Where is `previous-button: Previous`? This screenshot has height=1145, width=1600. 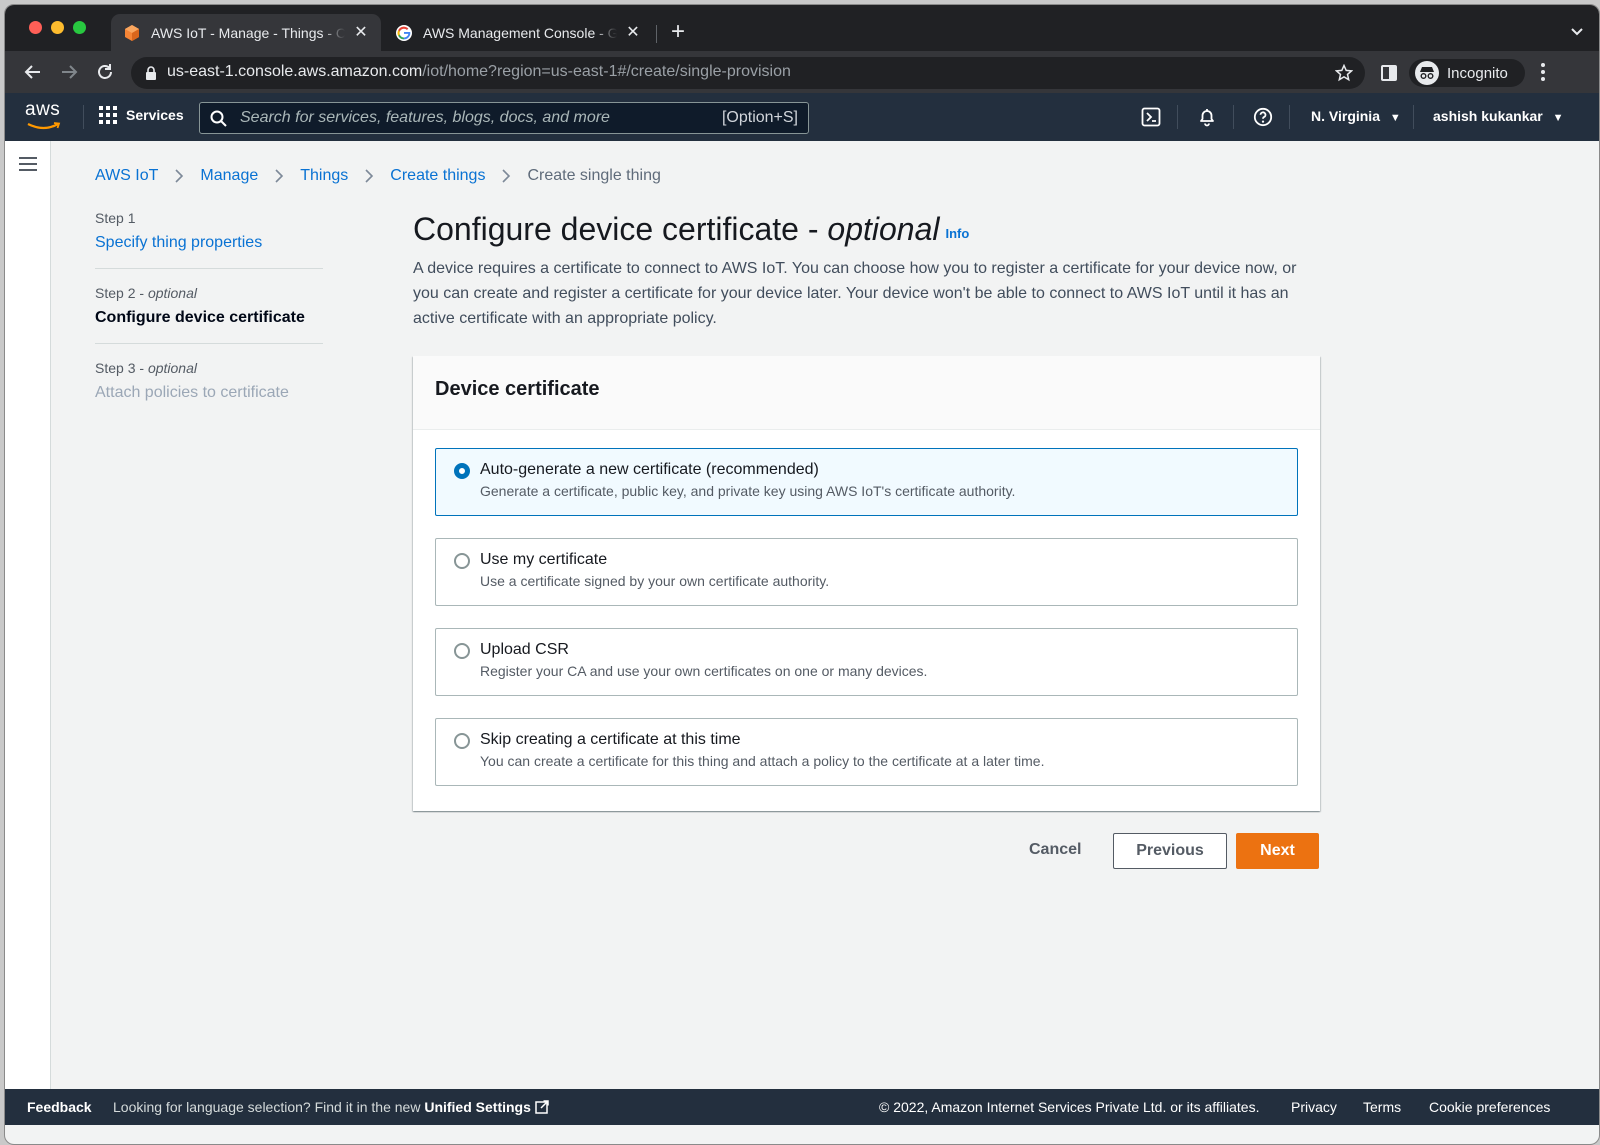 previous-button: Previous is located at coordinates (1170, 851).